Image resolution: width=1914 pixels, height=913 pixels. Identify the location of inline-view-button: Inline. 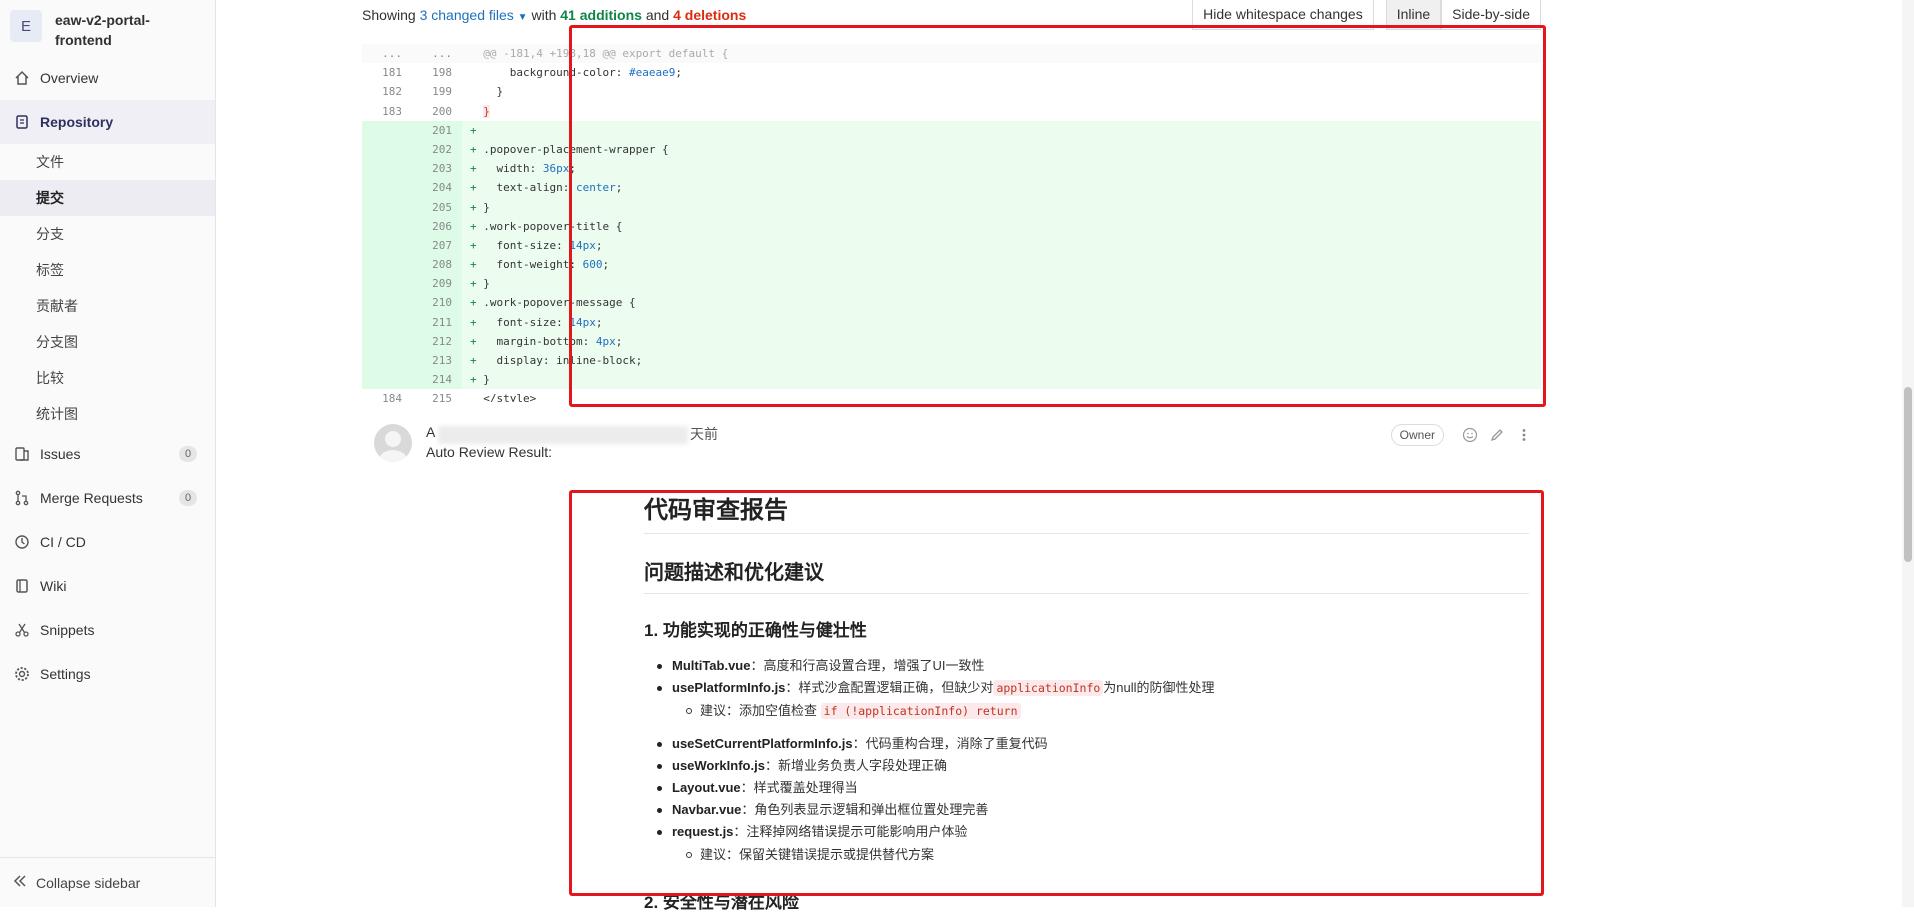
(1413, 15).